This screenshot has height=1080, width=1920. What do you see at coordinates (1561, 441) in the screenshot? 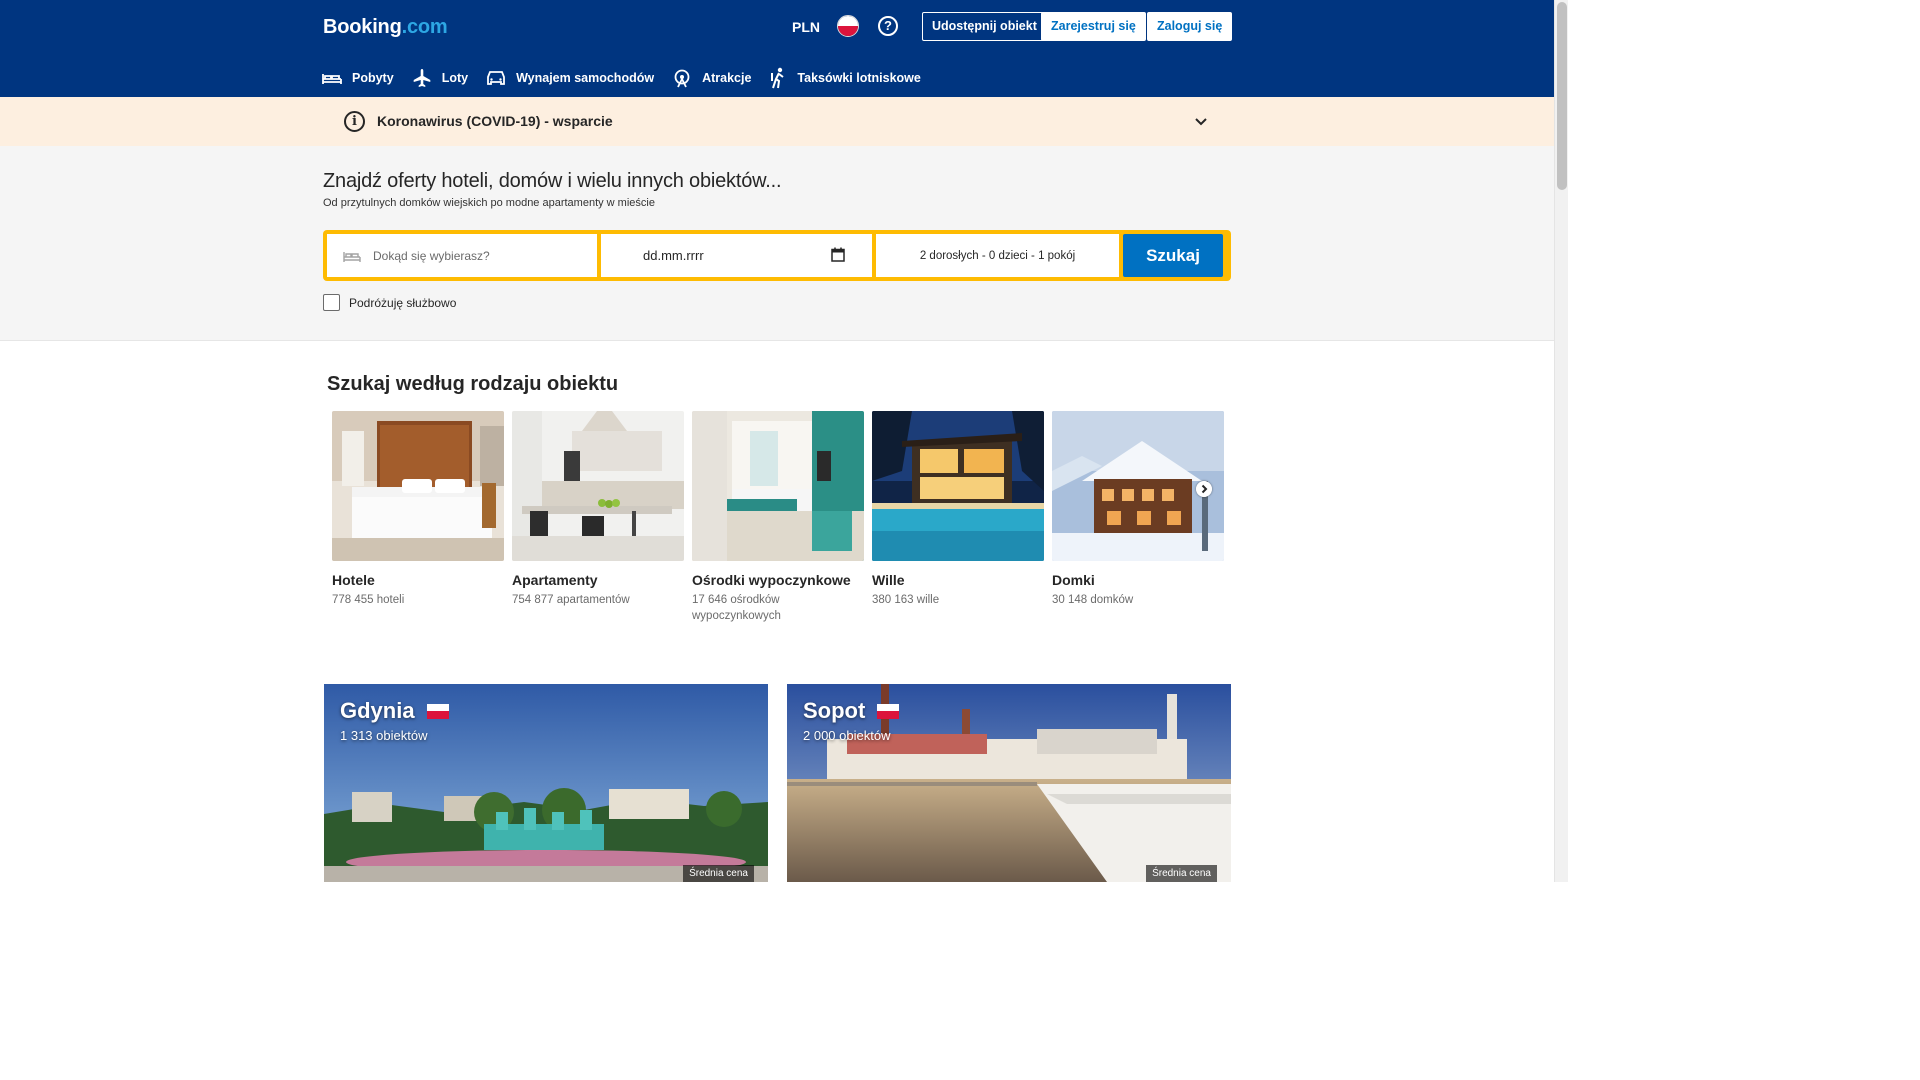
I see `page-scrollbar` at bounding box center [1561, 441].